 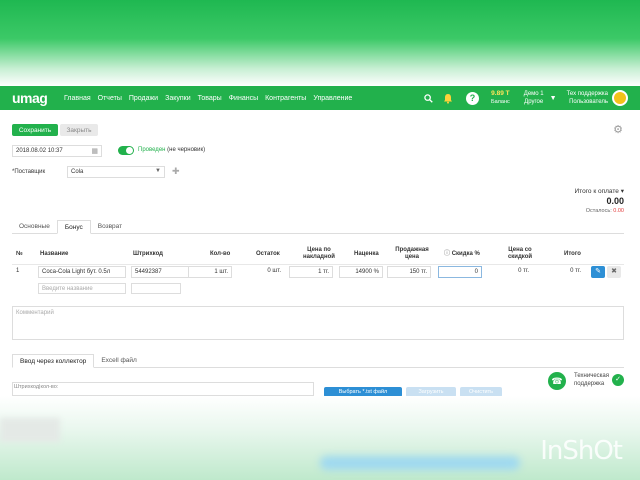 What do you see at coordinates (73, 227) in the screenshot?
I see `tab-bonus: Бонус` at bounding box center [73, 227].